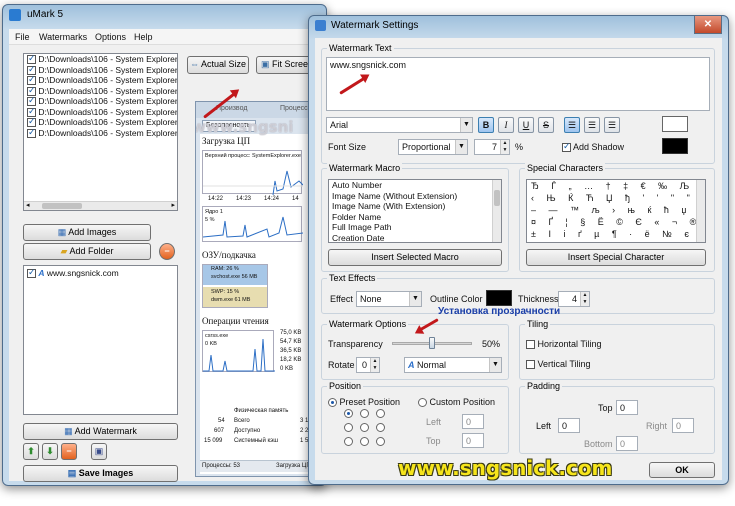 This screenshot has height=506, width=735. Describe the element at coordinates (546, 125) in the screenshot. I see `strikethrough-button: S` at that location.